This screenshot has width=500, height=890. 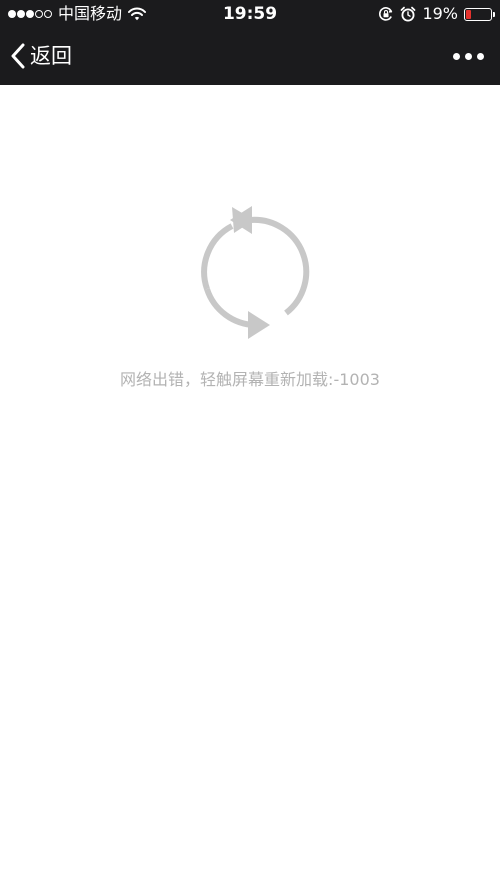 I want to click on reload-icon, so click(x=255, y=272).